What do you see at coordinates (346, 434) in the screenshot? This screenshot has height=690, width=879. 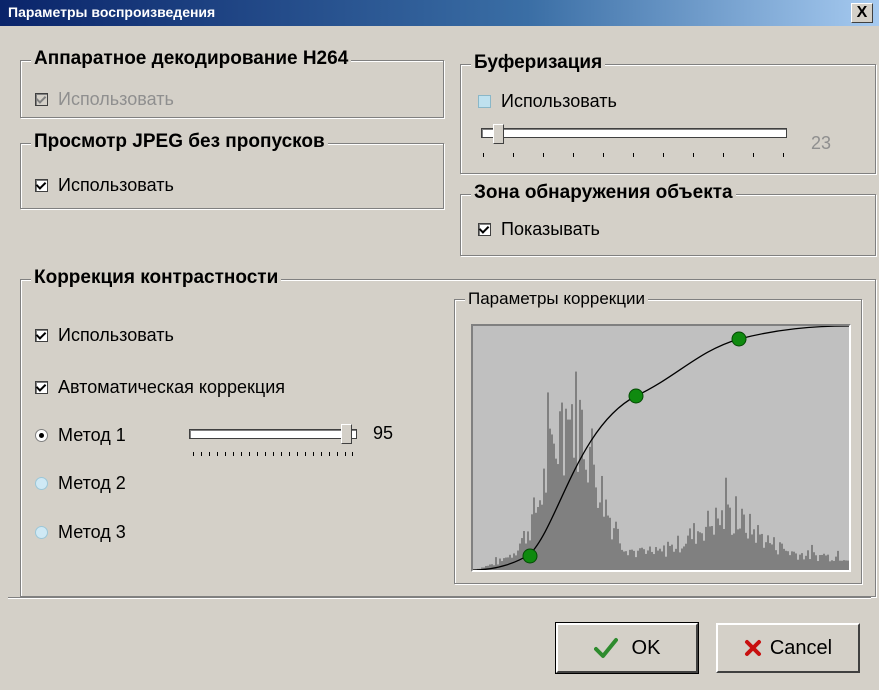 I see `method-1-slider-thumb` at bounding box center [346, 434].